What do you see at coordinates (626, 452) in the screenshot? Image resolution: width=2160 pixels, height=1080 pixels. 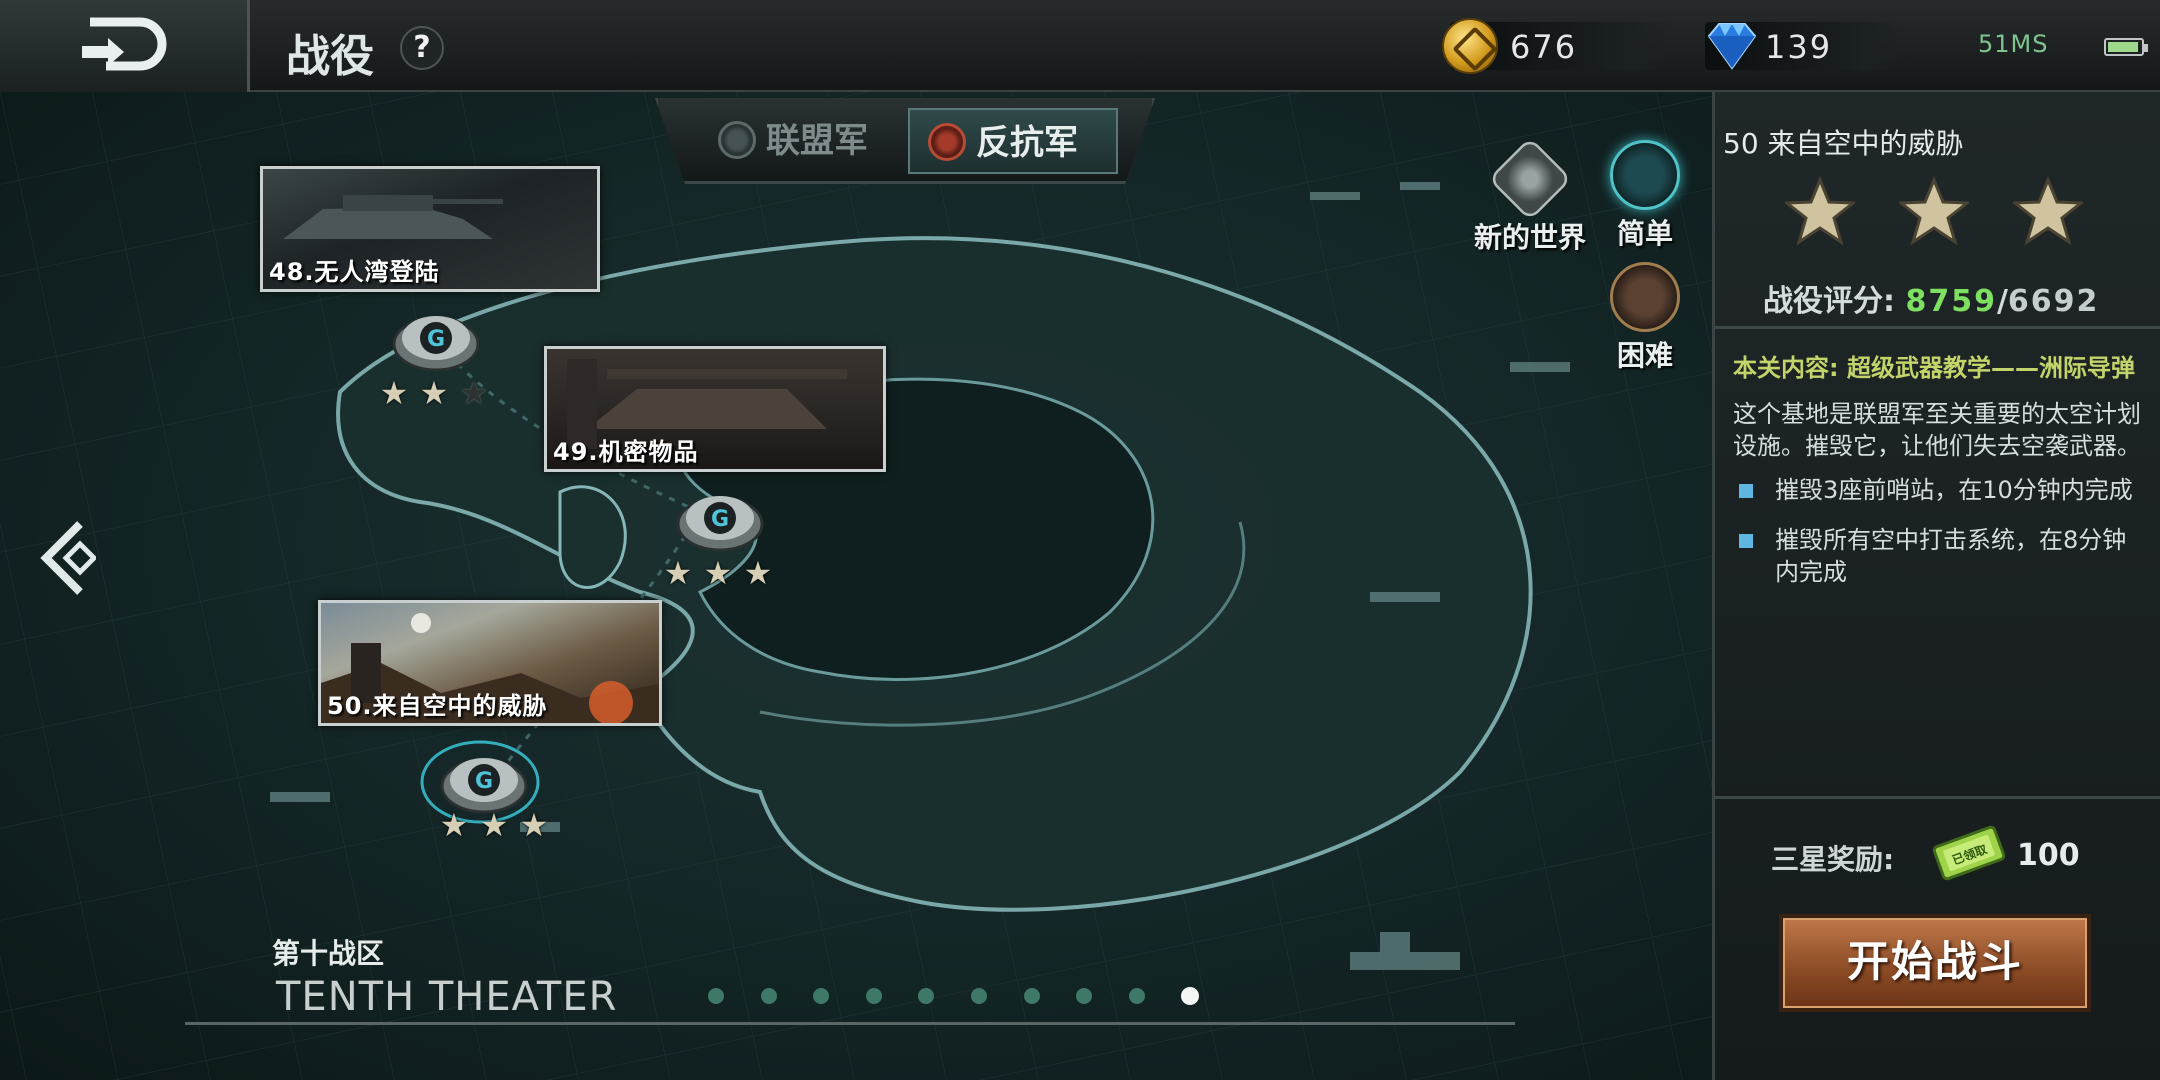 I see `level-49-caption: 49.机密物品` at bounding box center [626, 452].